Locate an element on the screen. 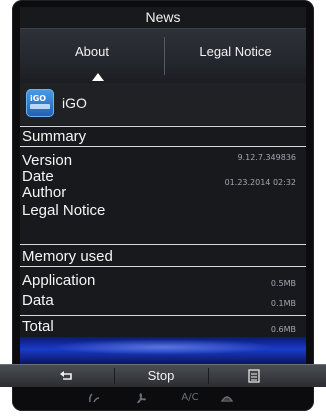 Image resolution: width=326 pixels, height=419 pixels. date-value: 01.23.2014 02:32 is located at coordinates (260, 182).